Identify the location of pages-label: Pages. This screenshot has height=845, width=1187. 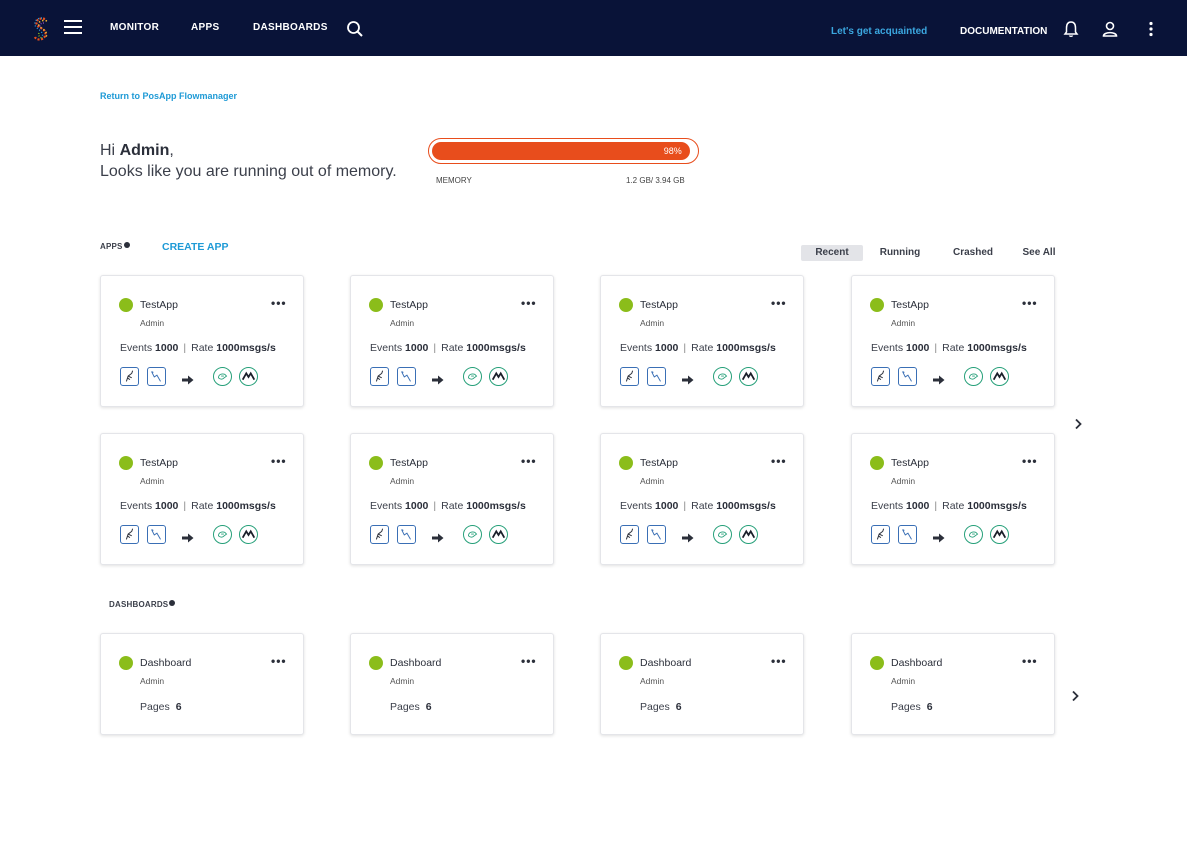
(906, 707).